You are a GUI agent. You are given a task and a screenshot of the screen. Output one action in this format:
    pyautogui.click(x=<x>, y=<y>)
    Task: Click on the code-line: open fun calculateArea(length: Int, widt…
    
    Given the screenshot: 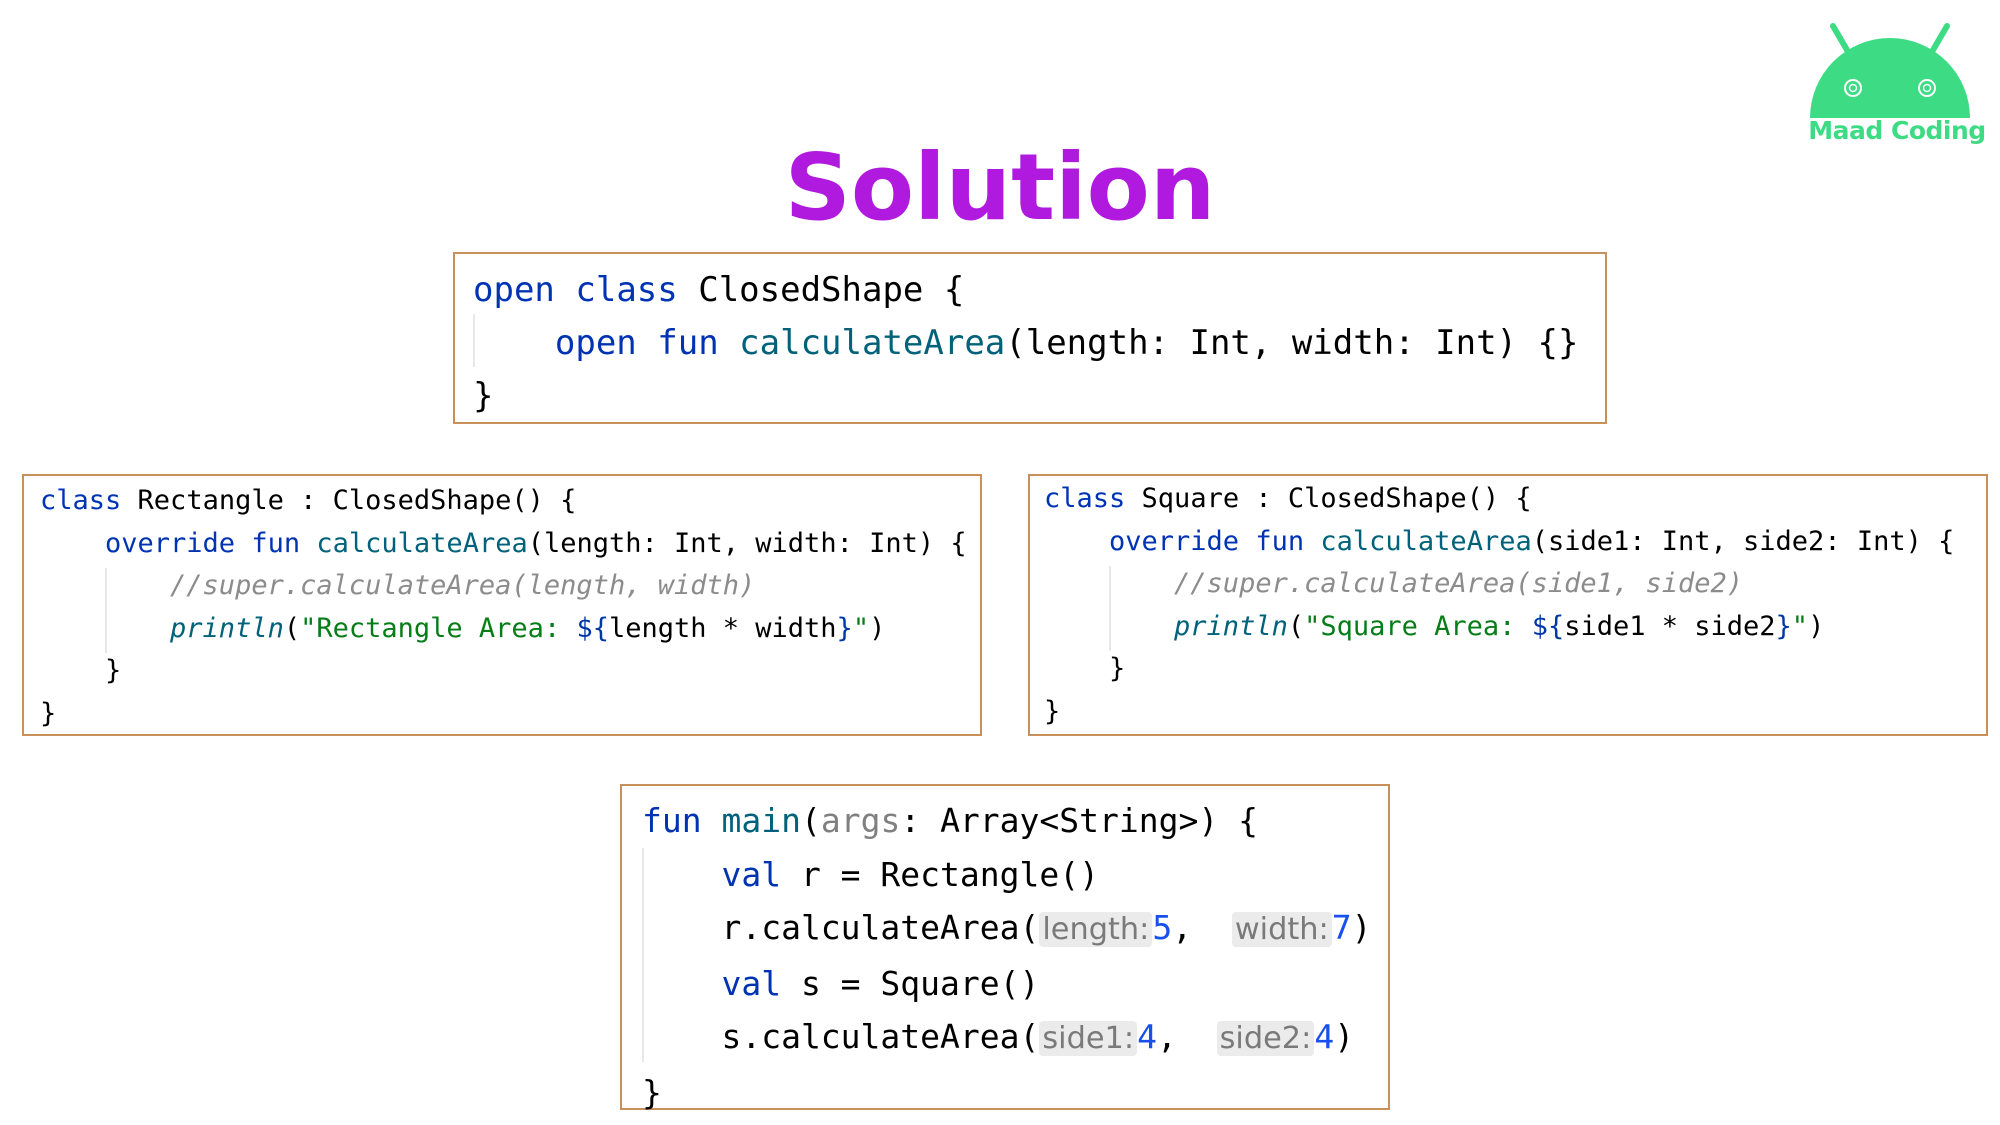 What is the action you would take?
    pyautogui.click(x=1026, y=343)
    